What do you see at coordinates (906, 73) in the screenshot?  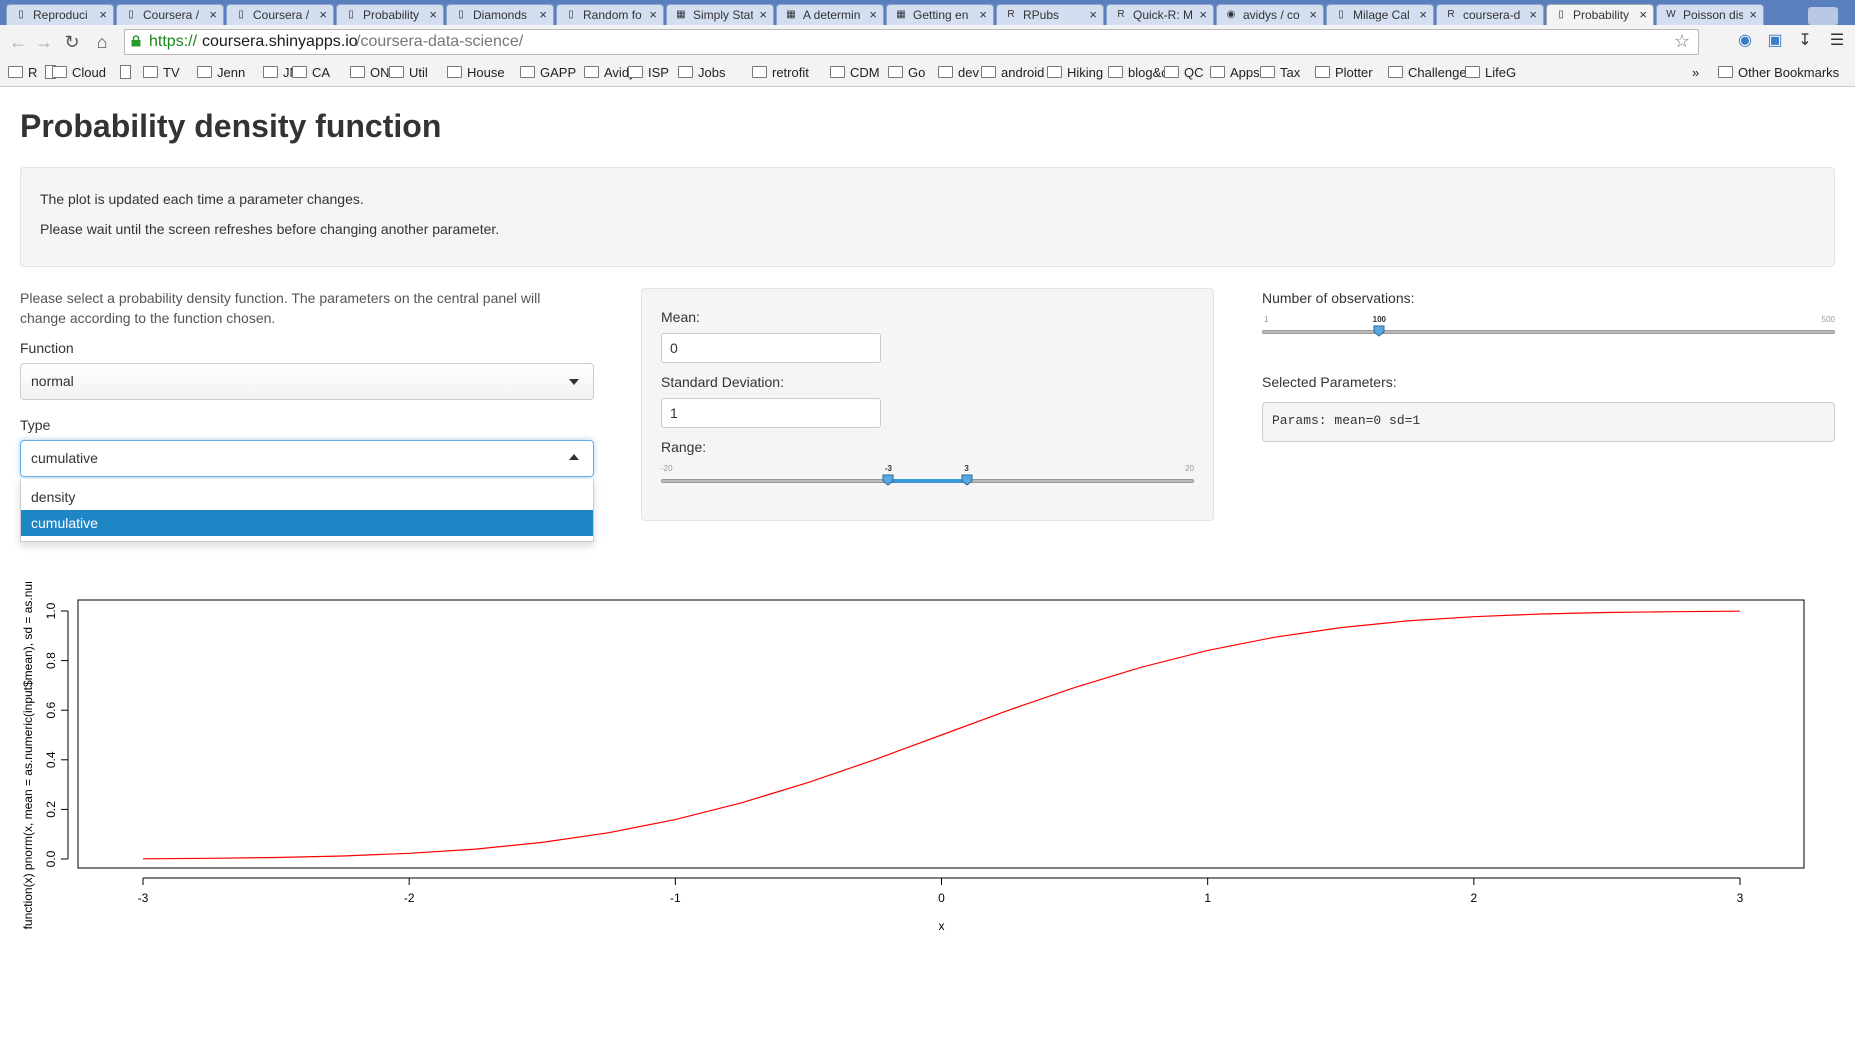 I see `bookmark-go: Go` at bounding box center [906, 73].